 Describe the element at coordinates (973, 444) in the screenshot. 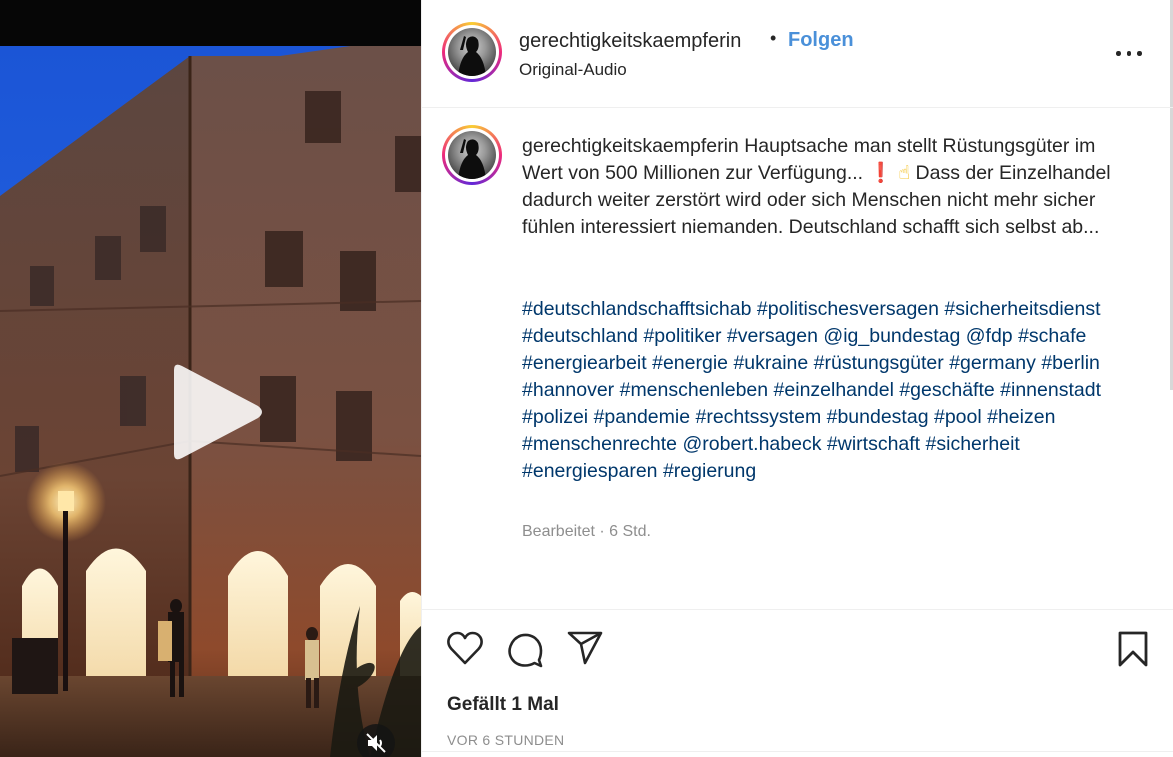

I see `hashtag-link: #sicherheit` at that location.